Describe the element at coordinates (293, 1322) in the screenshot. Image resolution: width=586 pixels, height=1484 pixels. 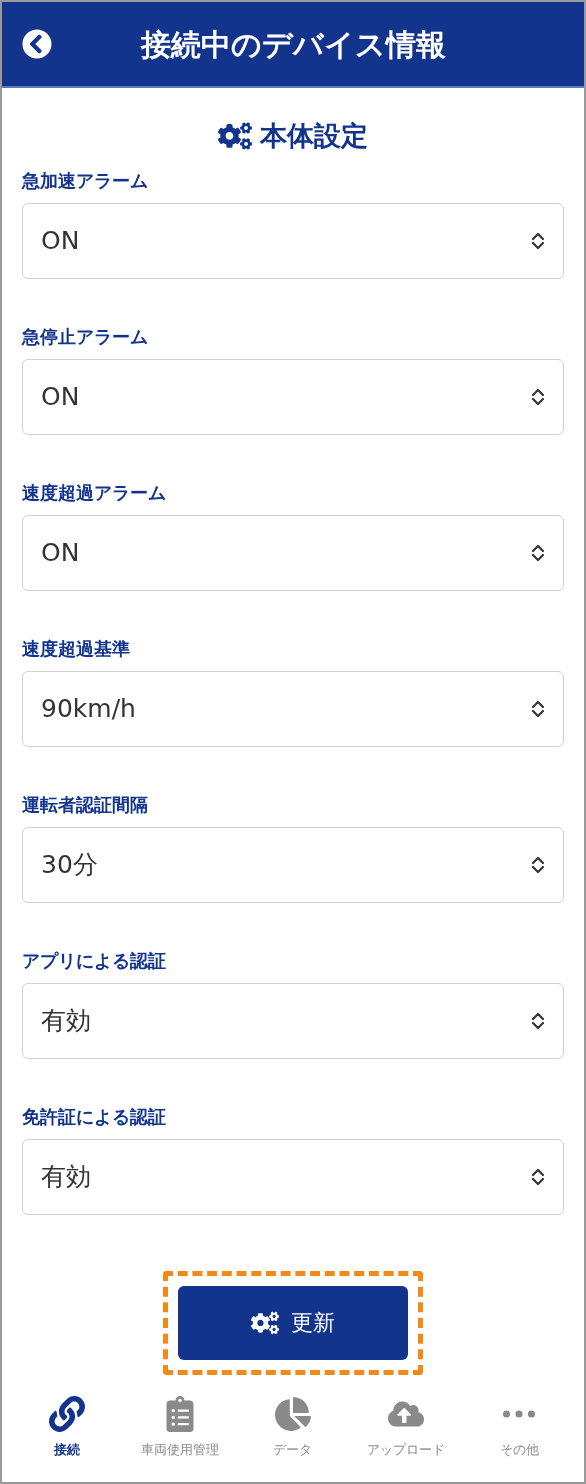
I see `update-button: 更新` at that location.